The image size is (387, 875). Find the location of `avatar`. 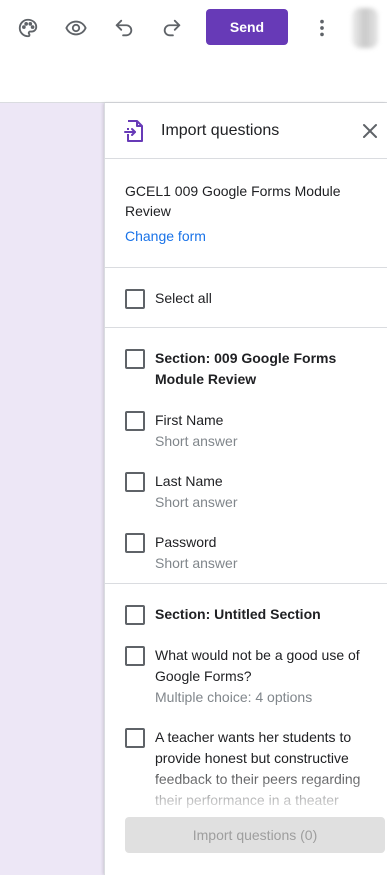

avatar is located at coordinates (365, 28).